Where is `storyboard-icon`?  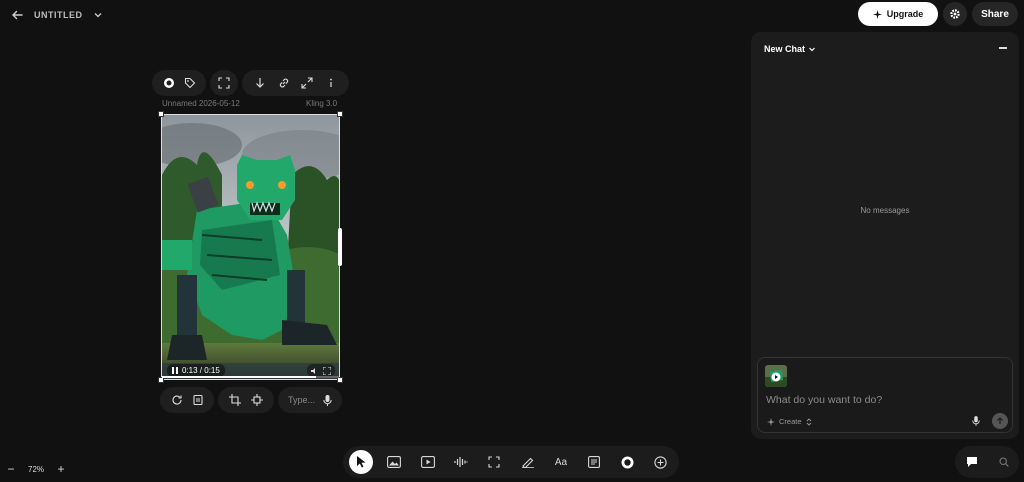
storyboard-icon is located at coordinates (198, 400).